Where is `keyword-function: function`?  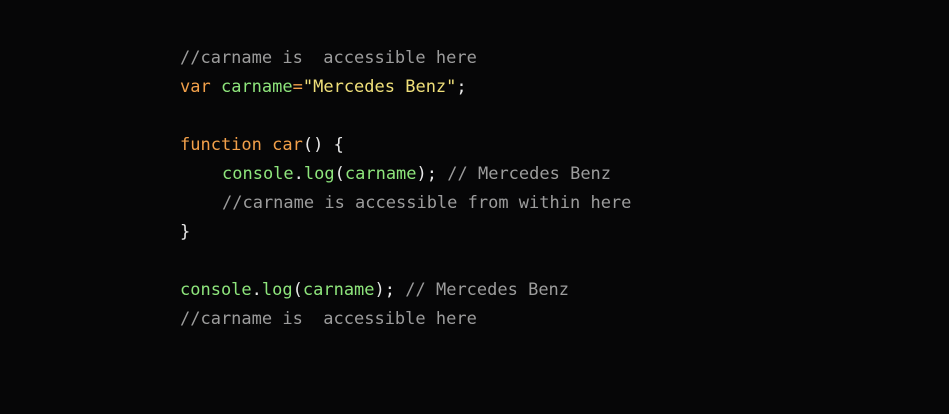
keyword-function: function is located at coordinates (221, 145).